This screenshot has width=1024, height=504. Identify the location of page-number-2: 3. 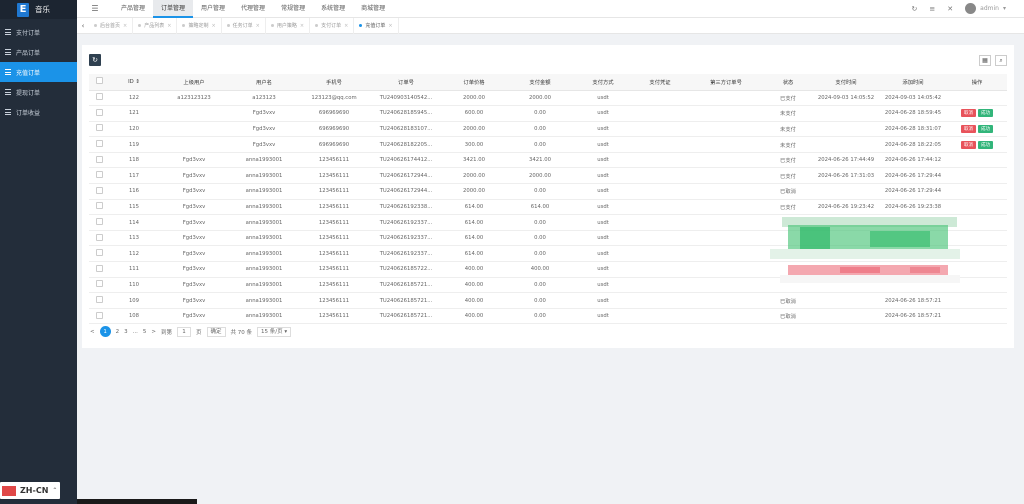
(126, 332).